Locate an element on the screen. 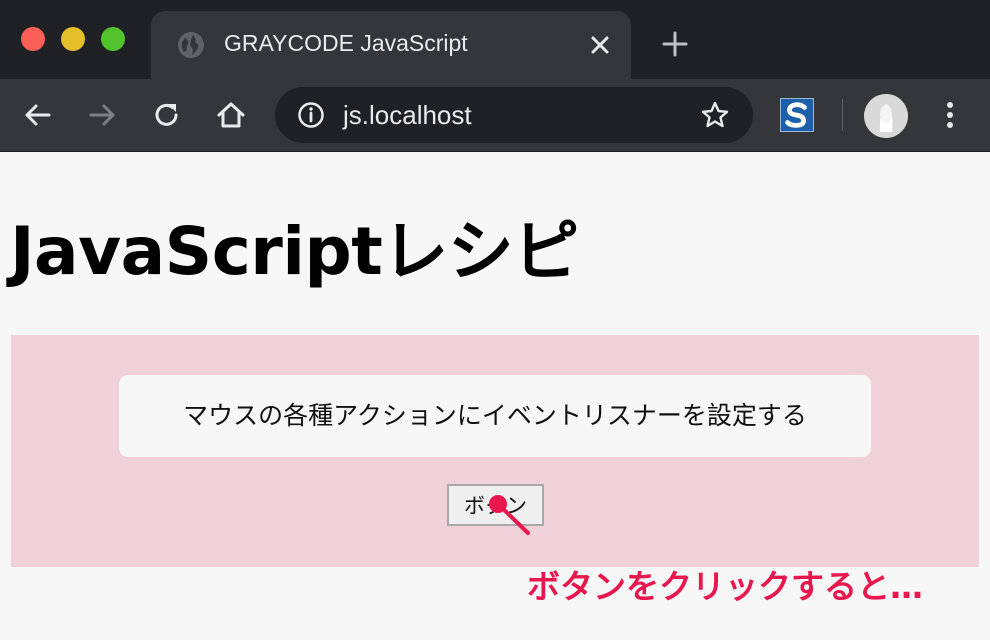 The image size is (990, 640). profile-icon is located at coordinates (886, 116).